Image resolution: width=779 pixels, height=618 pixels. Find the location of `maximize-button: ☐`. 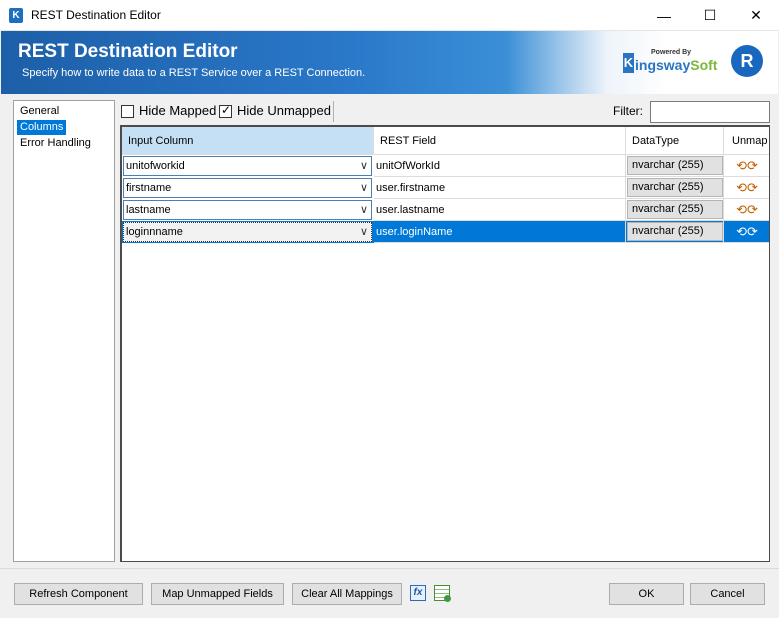

maximize-button: ☐ is located at coordinates (710, 15).